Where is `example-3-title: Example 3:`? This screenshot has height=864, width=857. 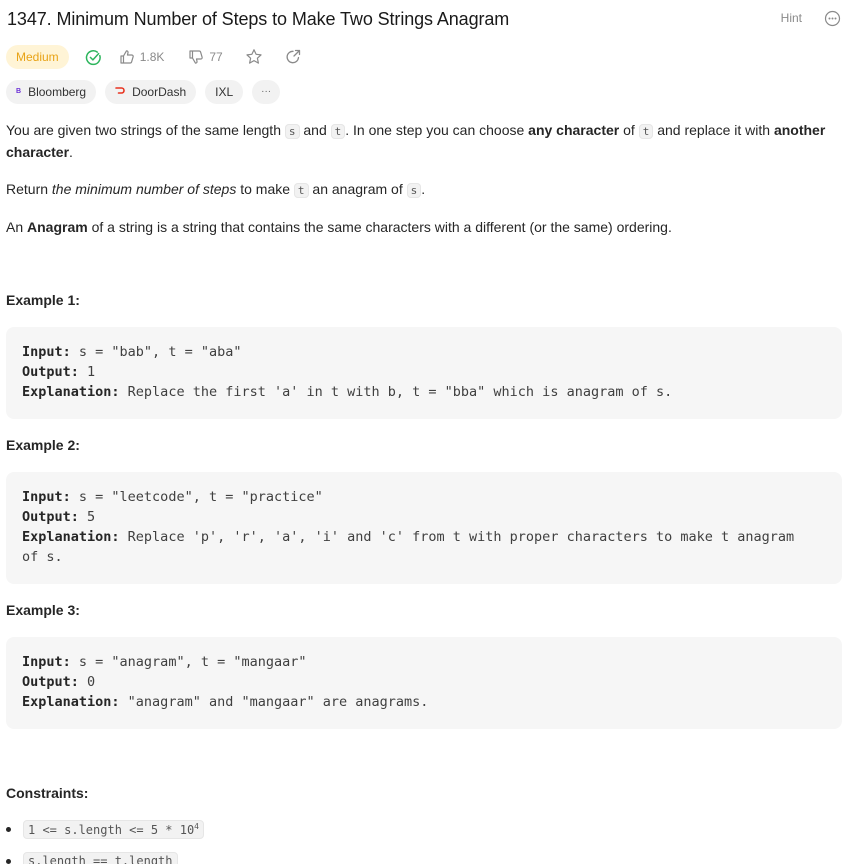 example-3-title: Example 3: is located at coordinates (43, 610).